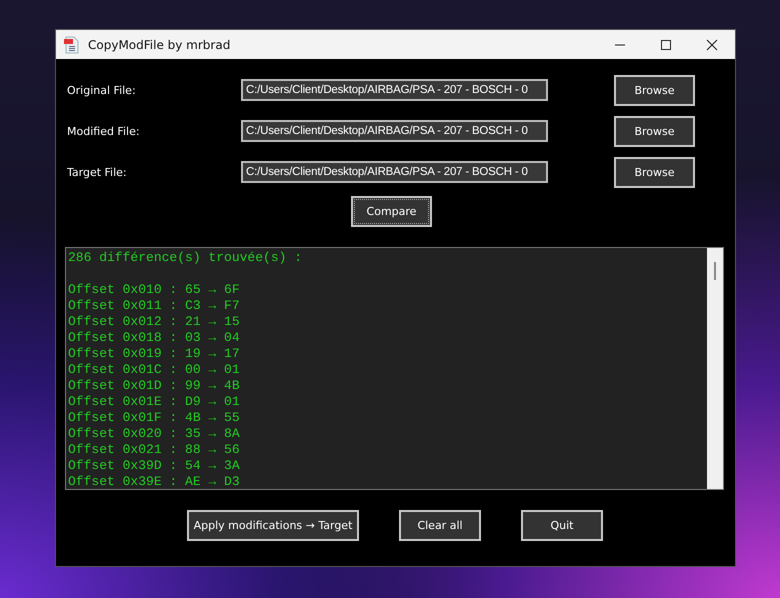  Describe the element at coordinates (715, 368) in the screenshot. I see `scrollbar` at that location.